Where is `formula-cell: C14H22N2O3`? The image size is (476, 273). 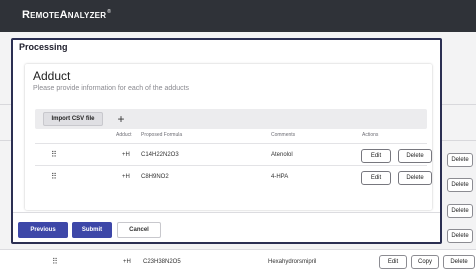 formula-cell: C14H22N2O3 is located at coordinates (160, 155).